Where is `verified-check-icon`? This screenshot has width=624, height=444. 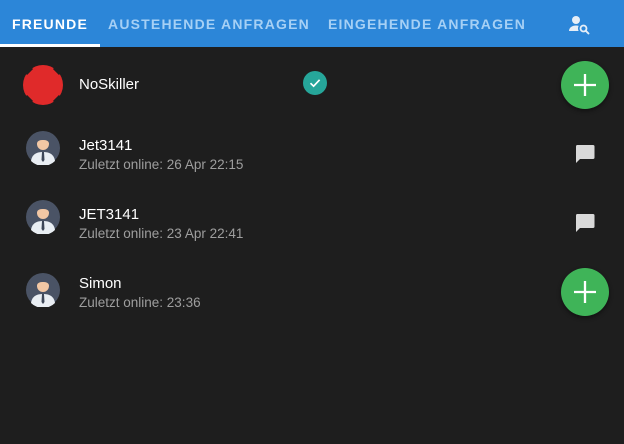
verified-check-icon is located at coordinates (315, 83).